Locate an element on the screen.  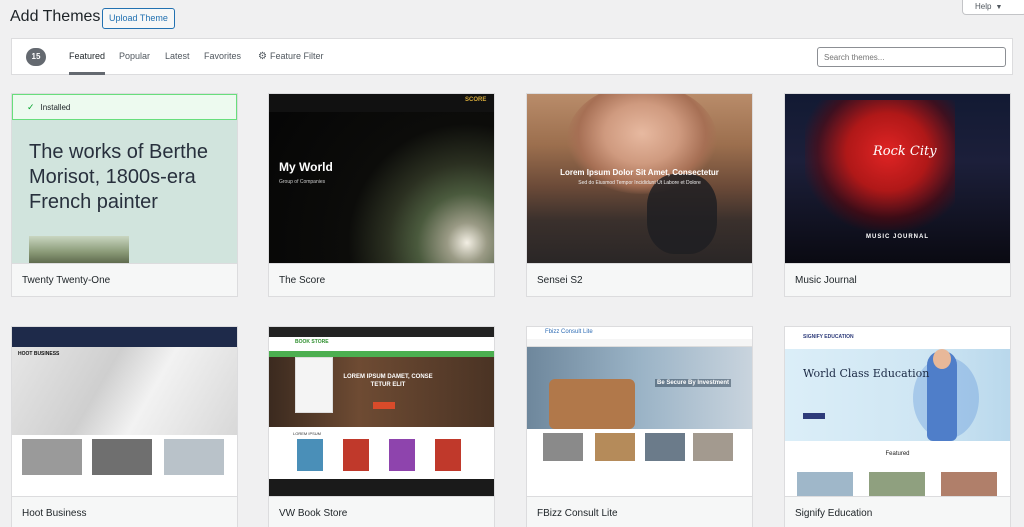
theme-screenshot: SCORE My World Group of Companies is located at coordinates (381, 178).